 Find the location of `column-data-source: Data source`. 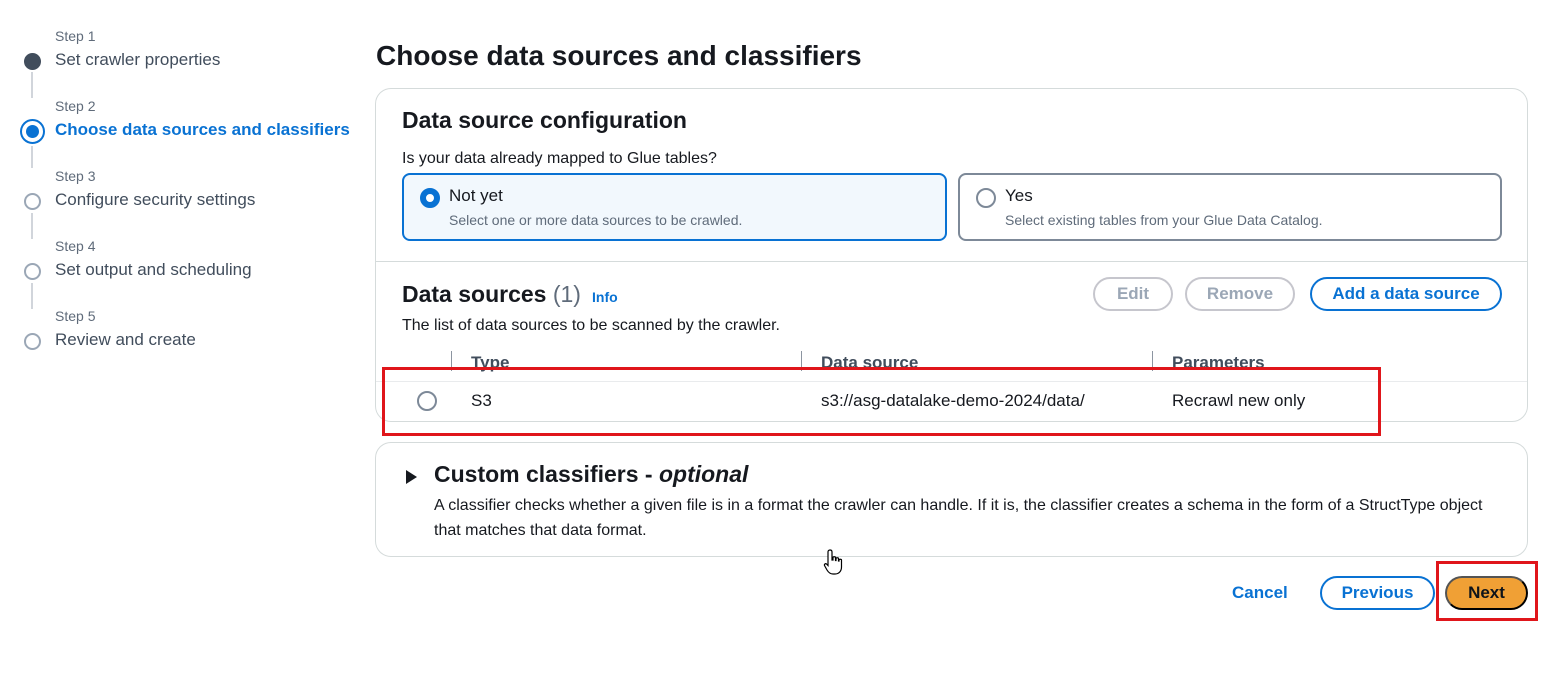

column-data-source: Data source is located at coordinates (869, 363).